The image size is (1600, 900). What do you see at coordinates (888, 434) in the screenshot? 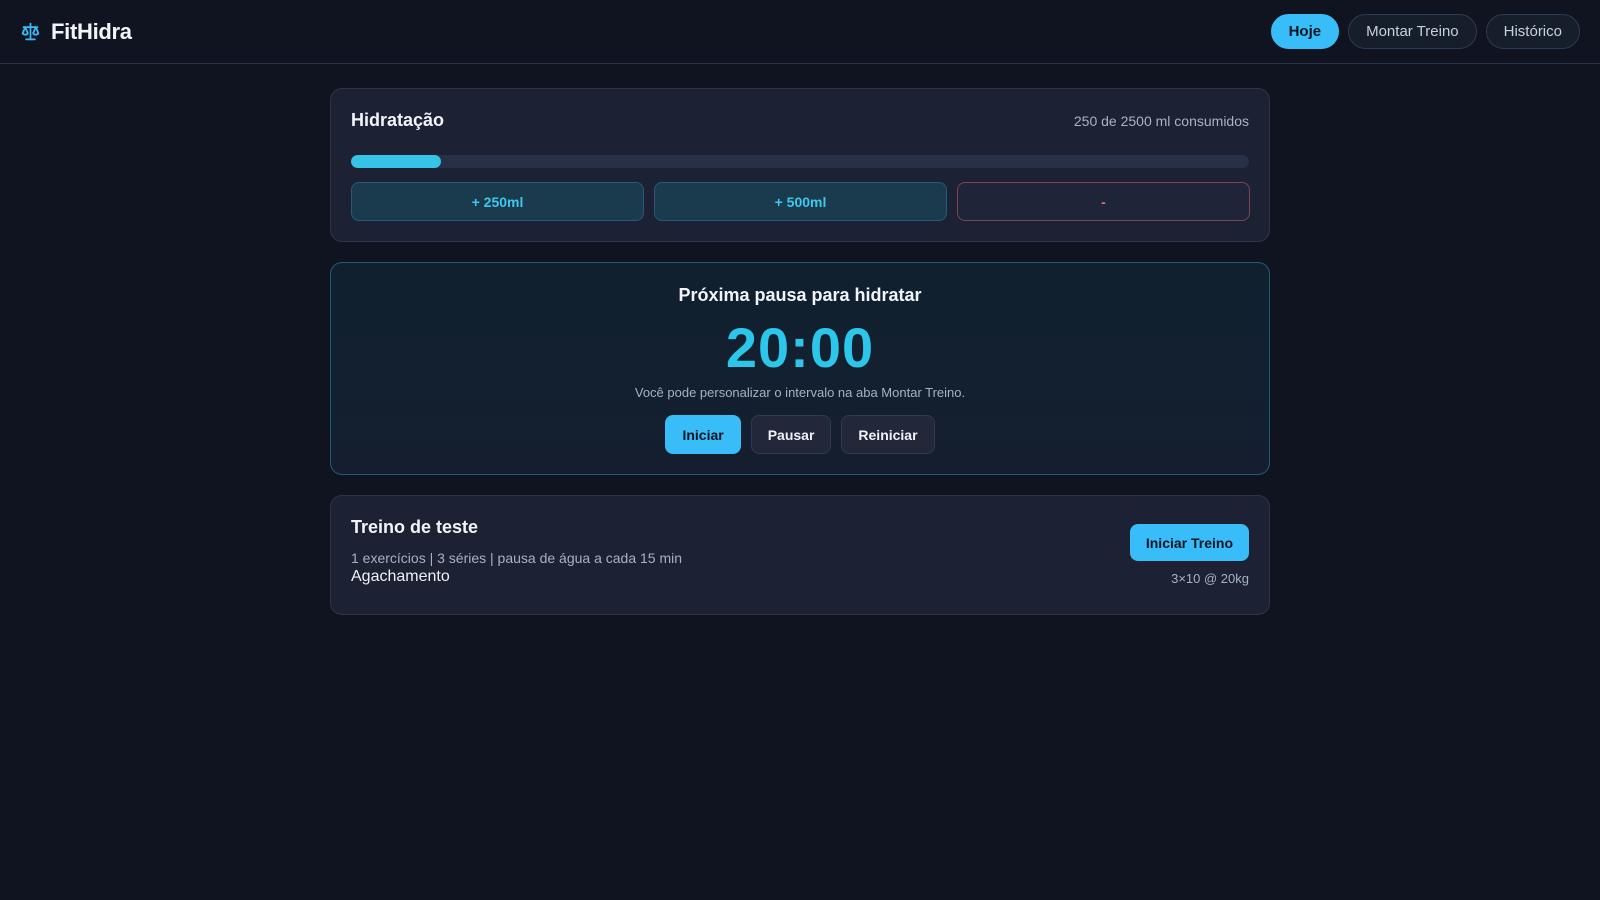
I see `timer-reset-button: Reiniciar` at bounding box center [888, 434].